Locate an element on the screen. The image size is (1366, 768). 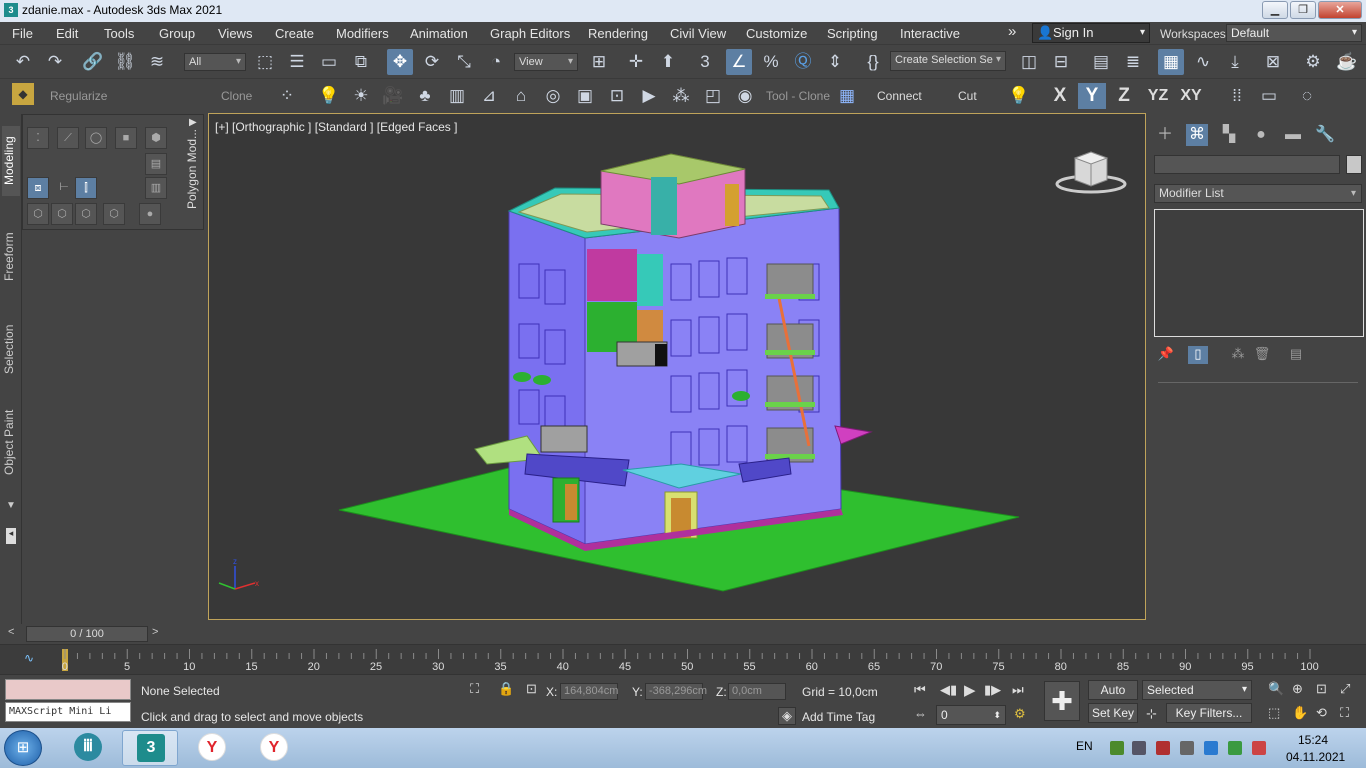
select-place-icon: ◔ is located at coordinates (496, 62).